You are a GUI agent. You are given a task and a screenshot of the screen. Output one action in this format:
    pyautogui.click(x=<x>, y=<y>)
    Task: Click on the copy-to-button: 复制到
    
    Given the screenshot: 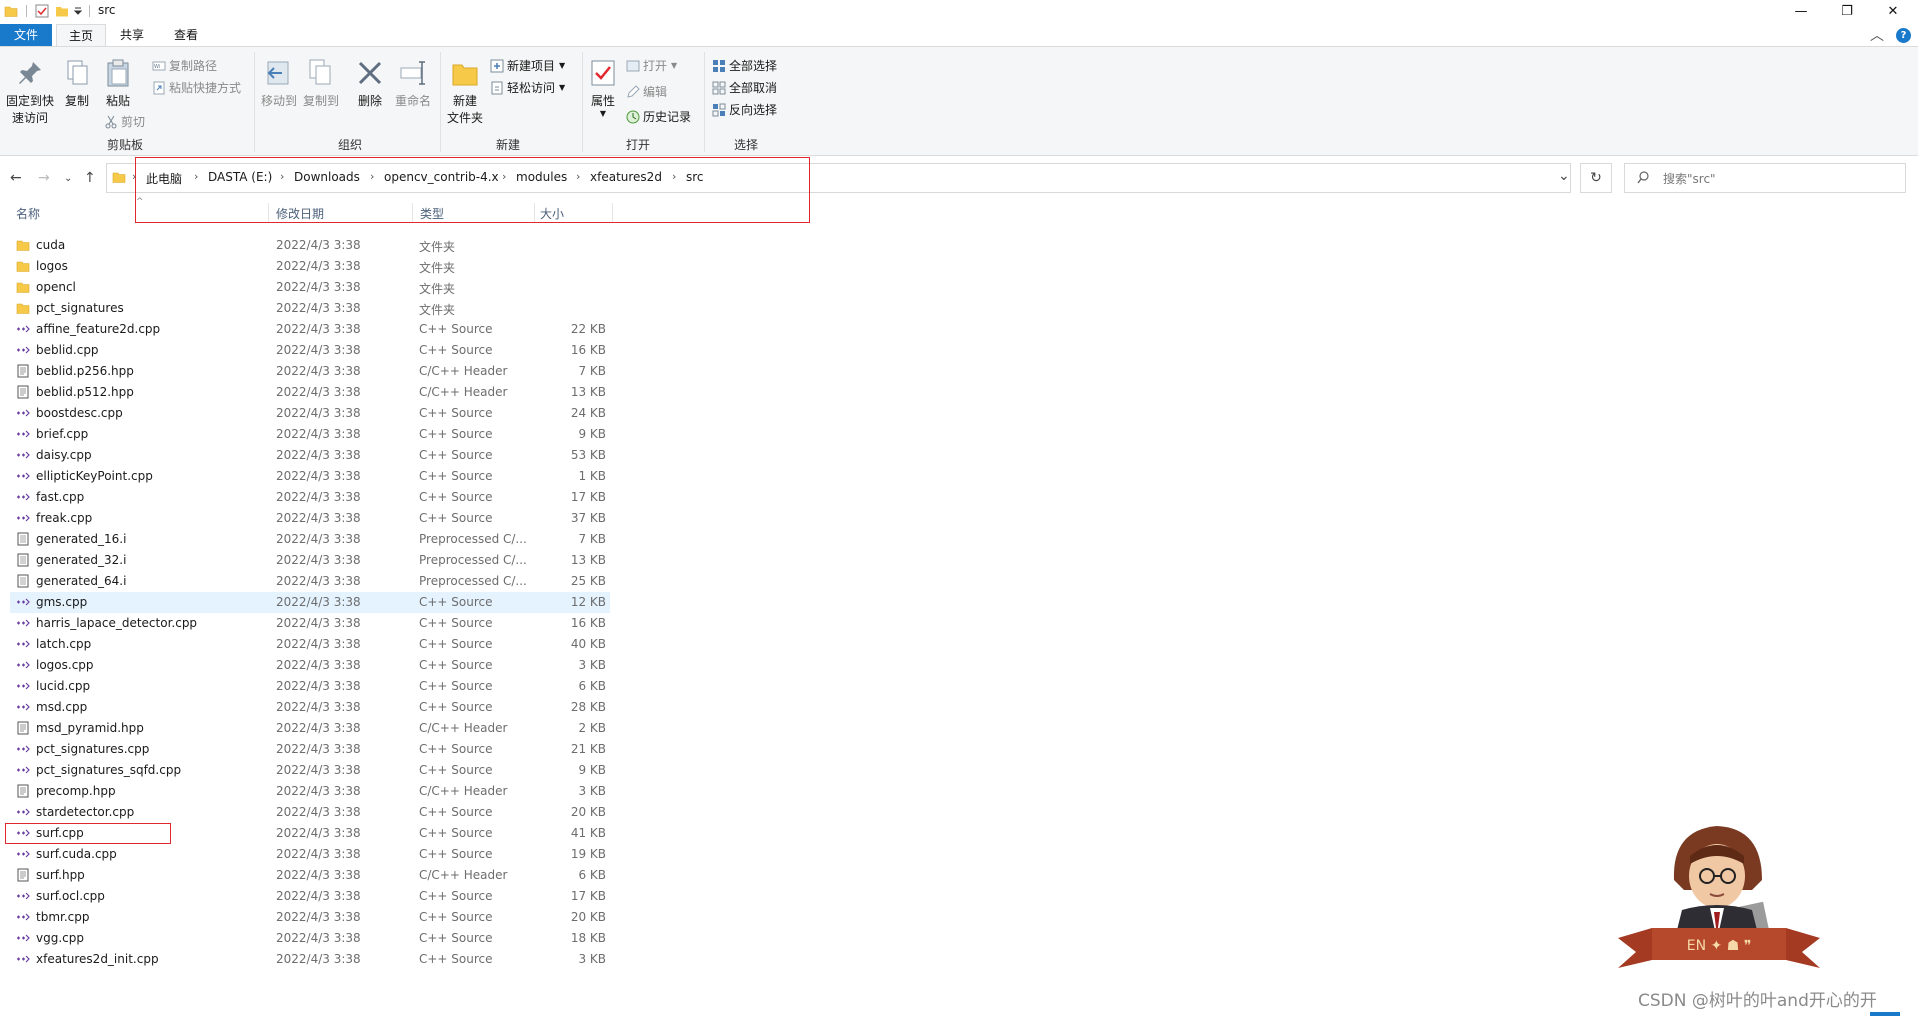 What is the action you would take?
    pyautogui.click(x=321, y=83)
    